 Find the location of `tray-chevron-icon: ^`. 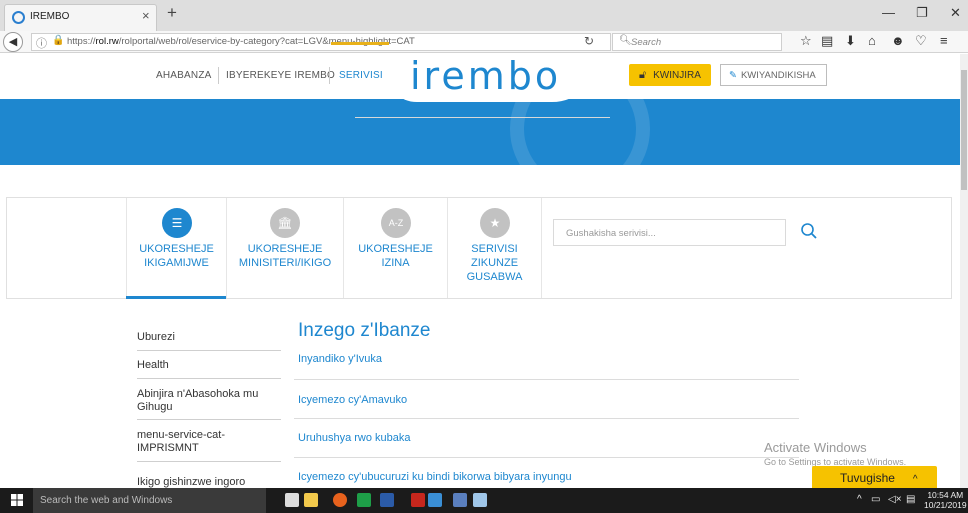

tray-chevron-icon: ^ is located at coordinates (859, 499).